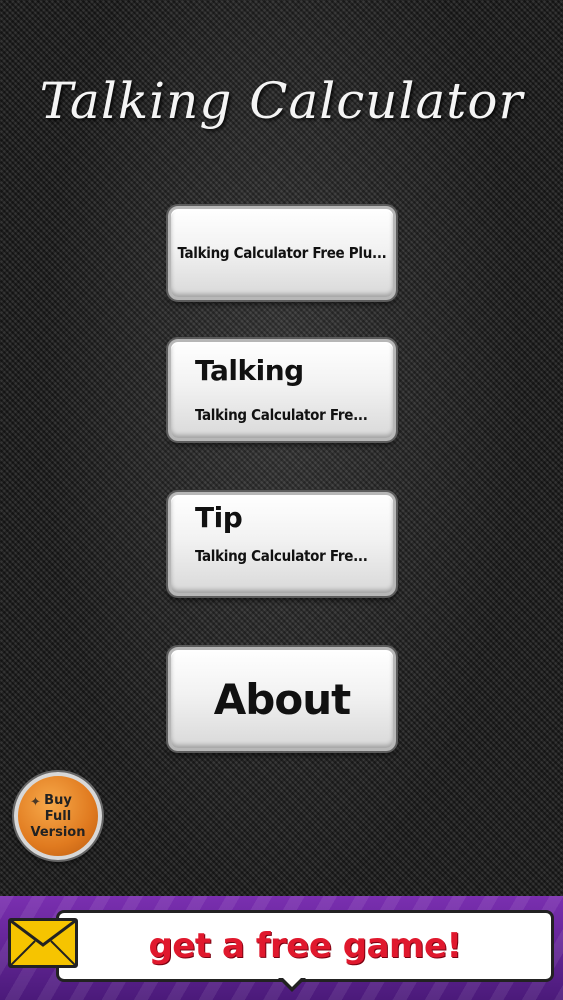 This screenshot has height=1000, width=563. I want to click on sparkle-icon: ✦, so click(35, 802).